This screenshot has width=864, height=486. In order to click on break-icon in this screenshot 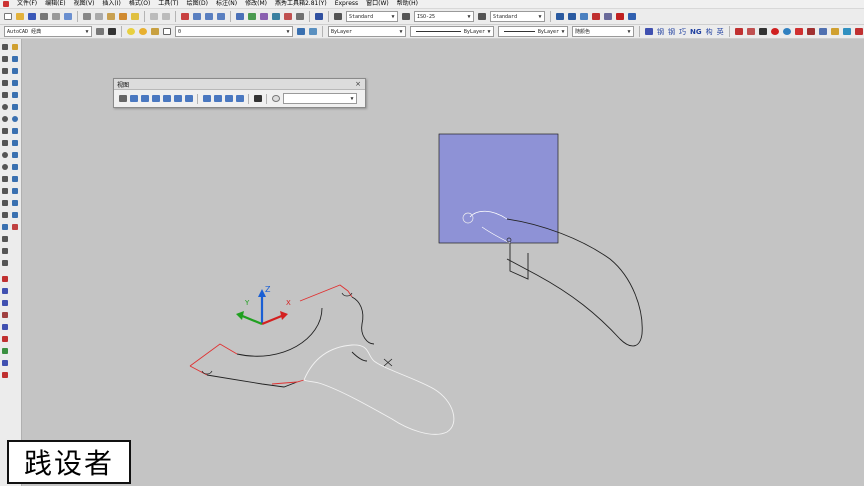, I will do `click(15, 179)`.